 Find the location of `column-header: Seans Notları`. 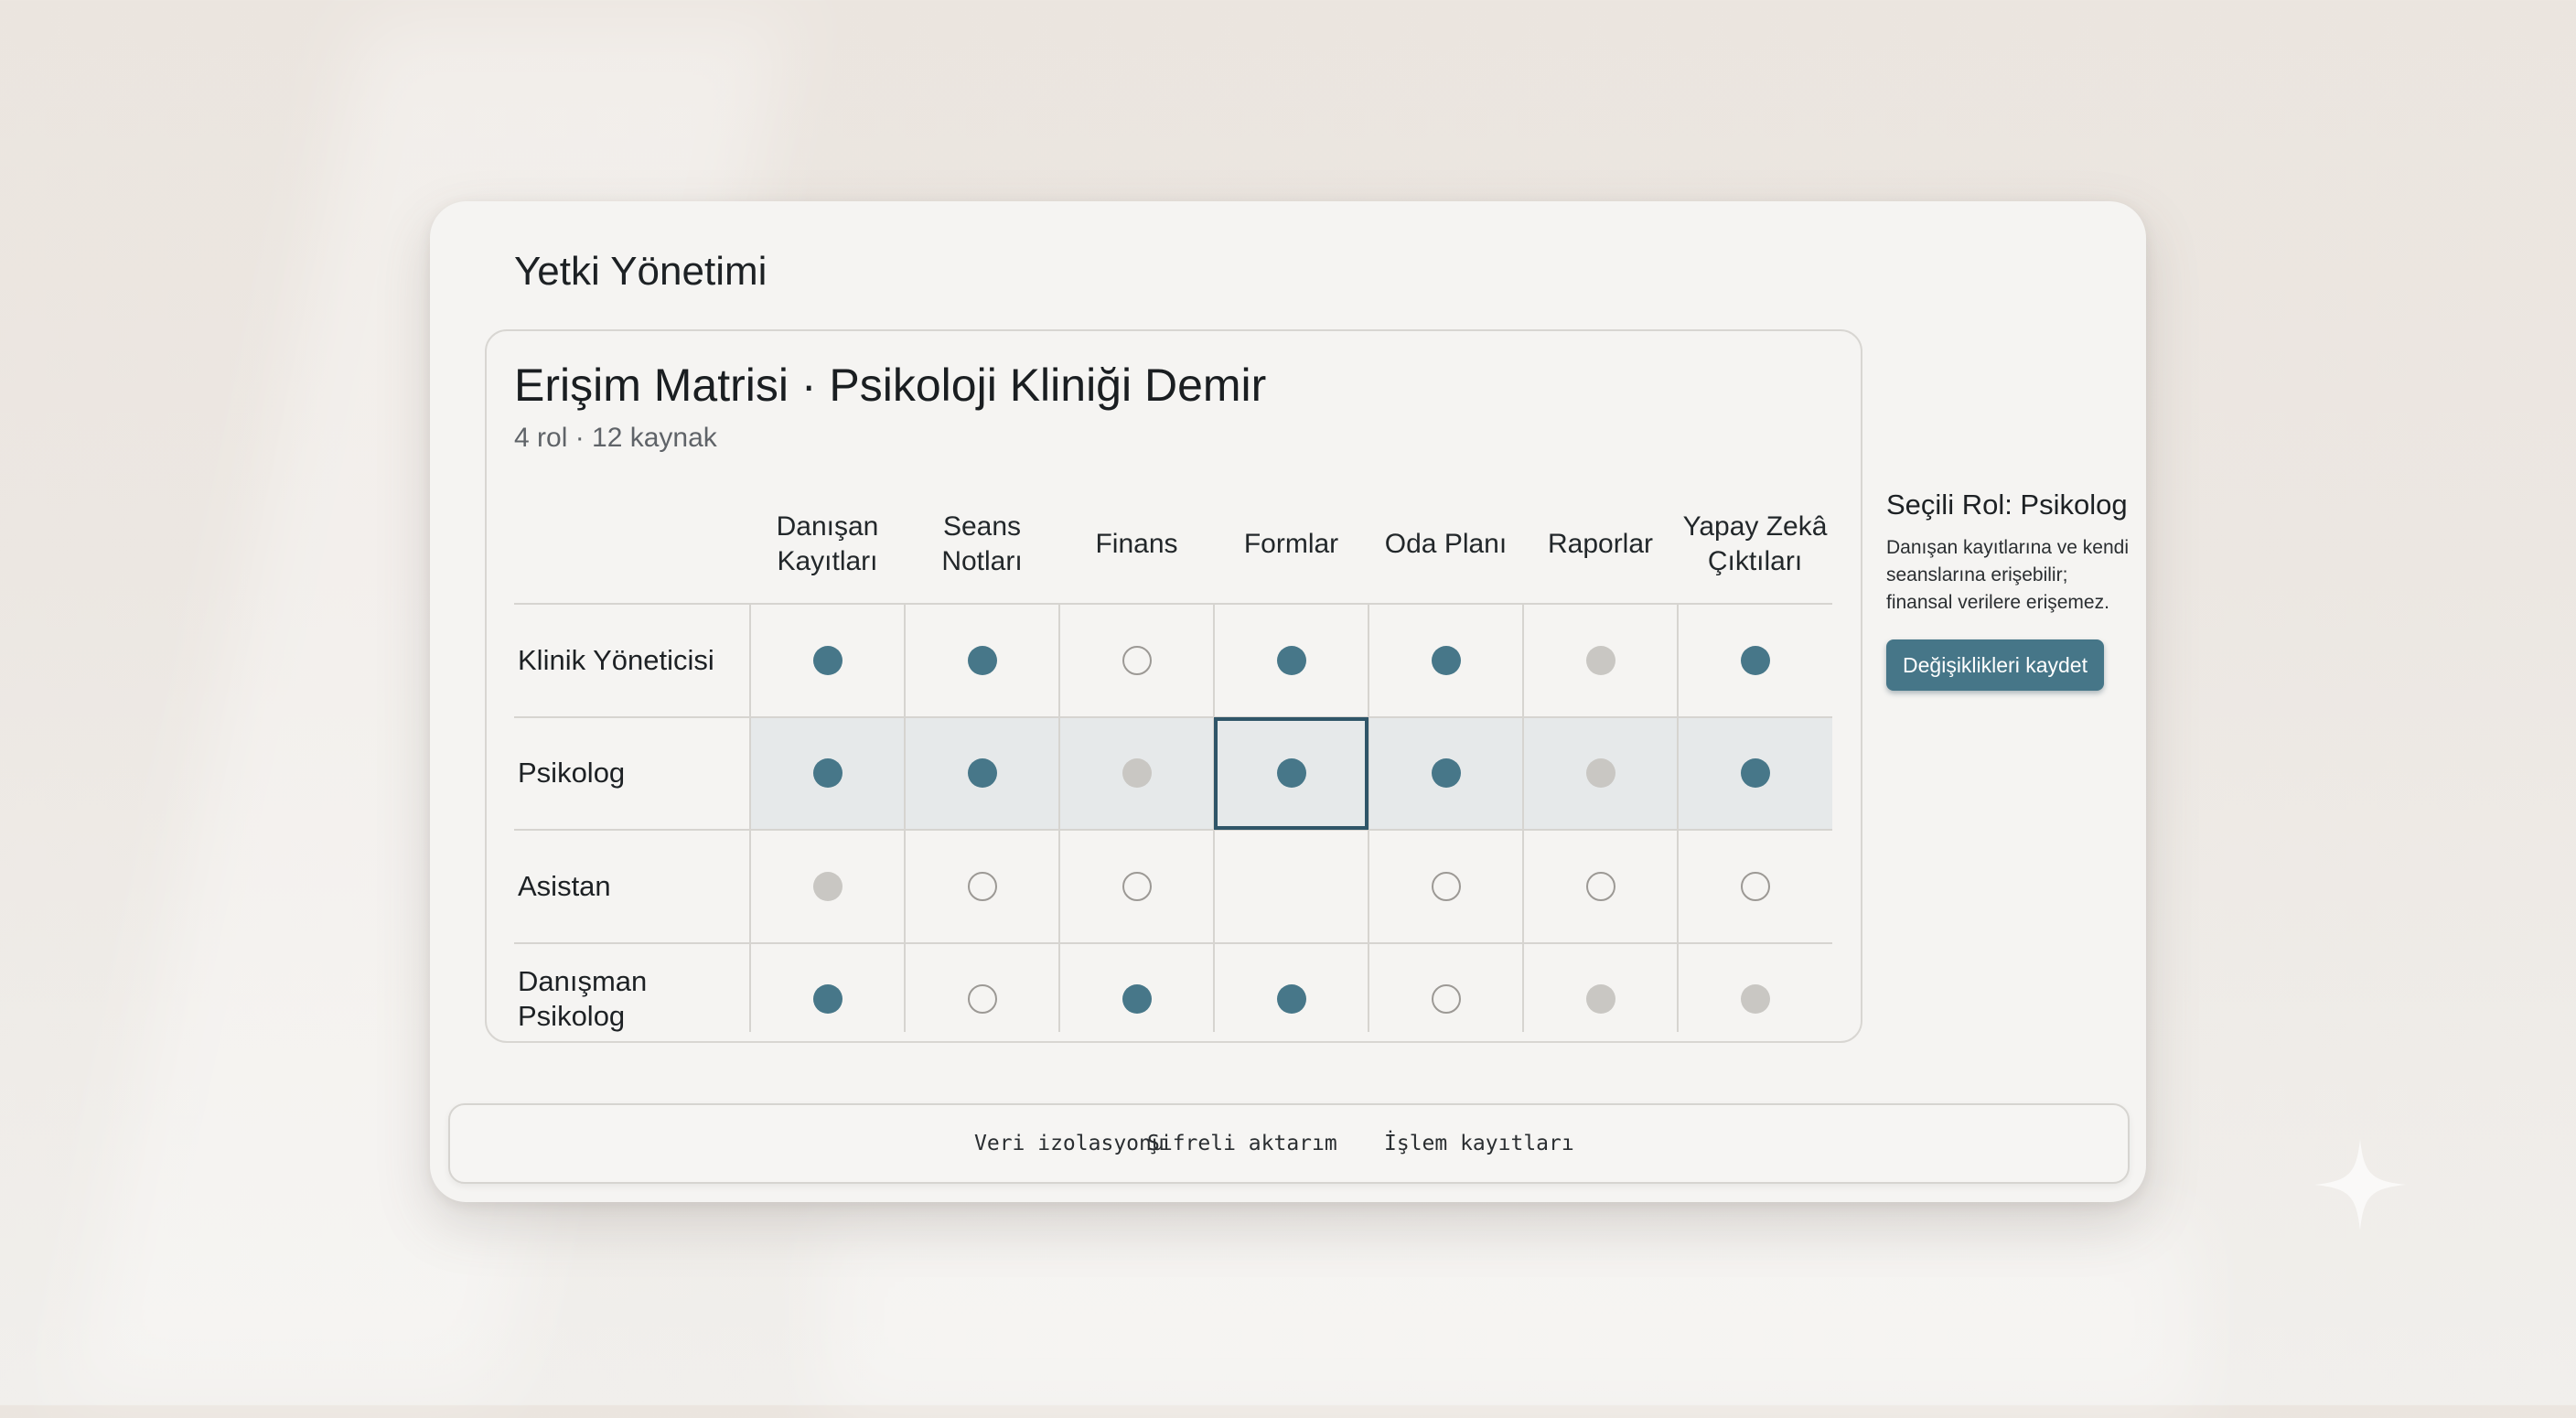

column-header: Seans Notları is located at coordinates (982, 544).